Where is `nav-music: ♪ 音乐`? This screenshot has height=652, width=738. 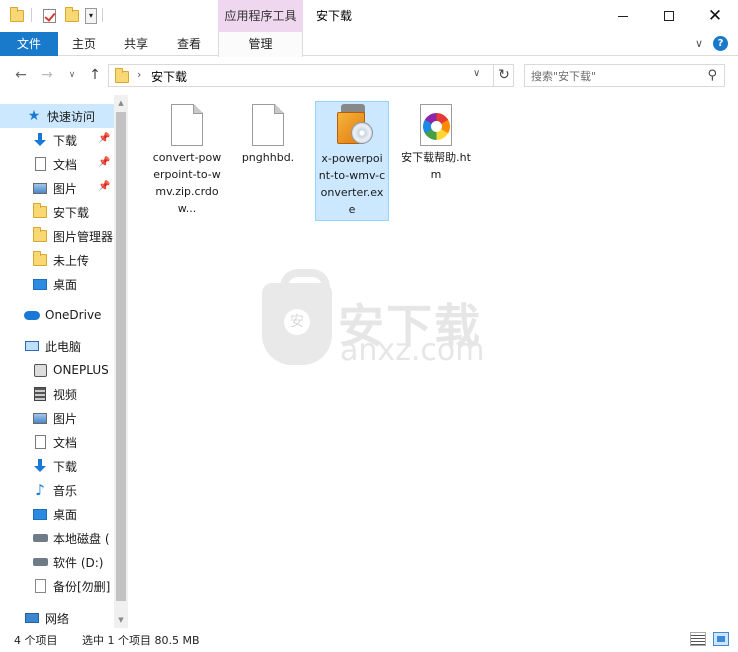 nav-music: ♪ 音乐 is located at coordinates (57, 490).